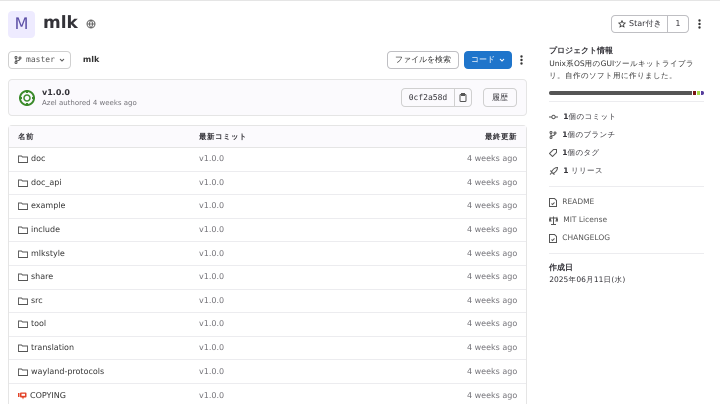 The width and height of the screenshot is (720, 404). Describe the element at coordinates (640, 24) in the screenshot. I see `star-button: Star付き` at that location.